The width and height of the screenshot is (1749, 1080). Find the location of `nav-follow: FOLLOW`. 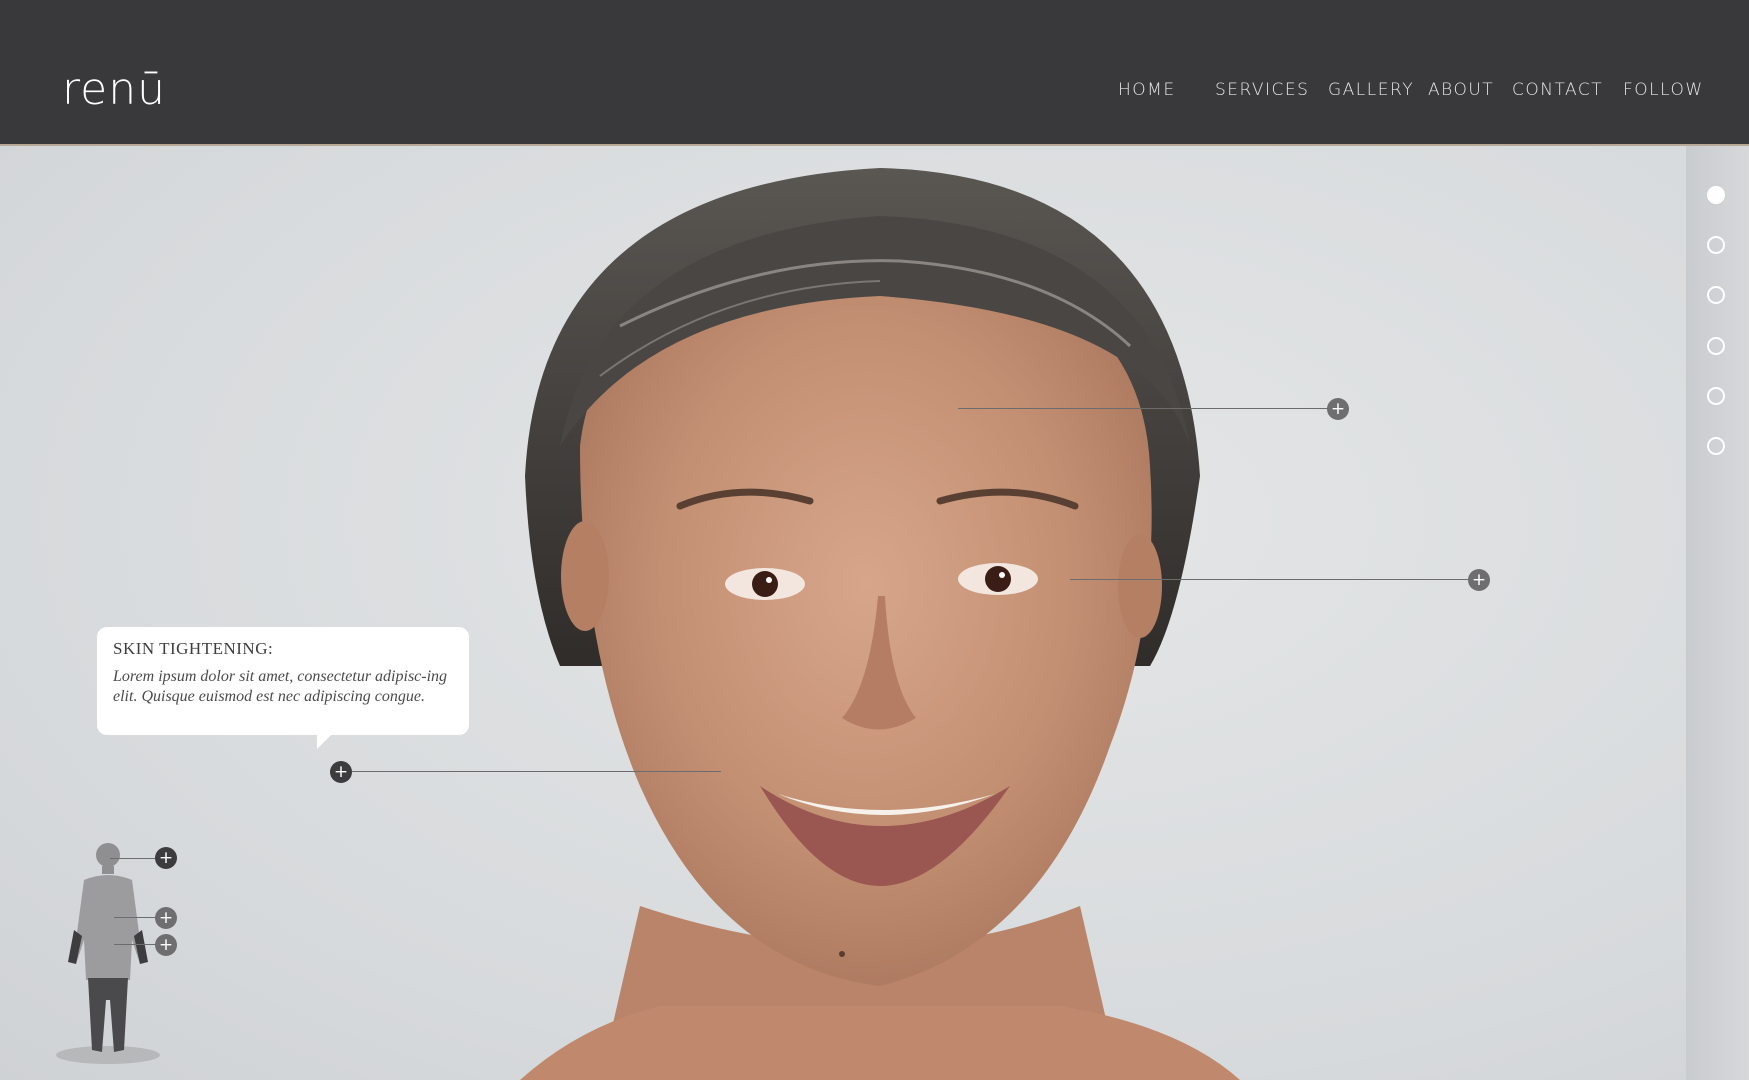

nav-follow: FOLLOW is located at coordinates (1663, 90).